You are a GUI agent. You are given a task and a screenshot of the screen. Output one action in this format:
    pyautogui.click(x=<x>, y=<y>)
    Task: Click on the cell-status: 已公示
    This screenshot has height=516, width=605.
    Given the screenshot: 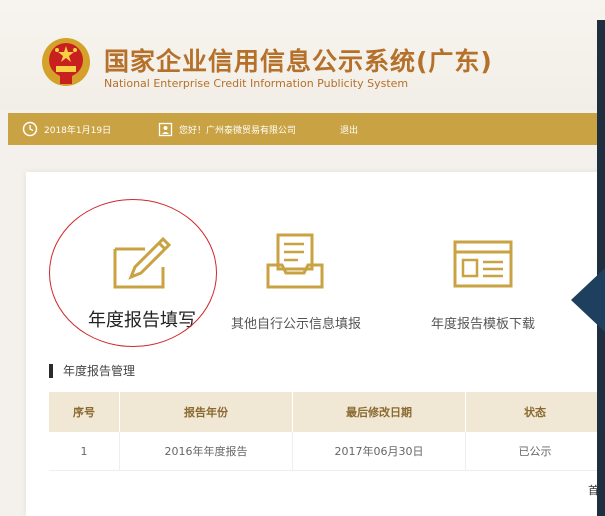 What is the action you would take?
    pyautogui.click(x=535, y=451)
    